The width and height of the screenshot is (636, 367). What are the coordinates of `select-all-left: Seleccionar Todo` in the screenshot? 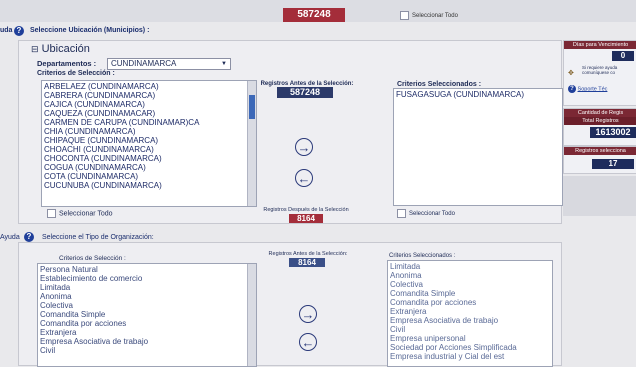 It's located at (80, 213).